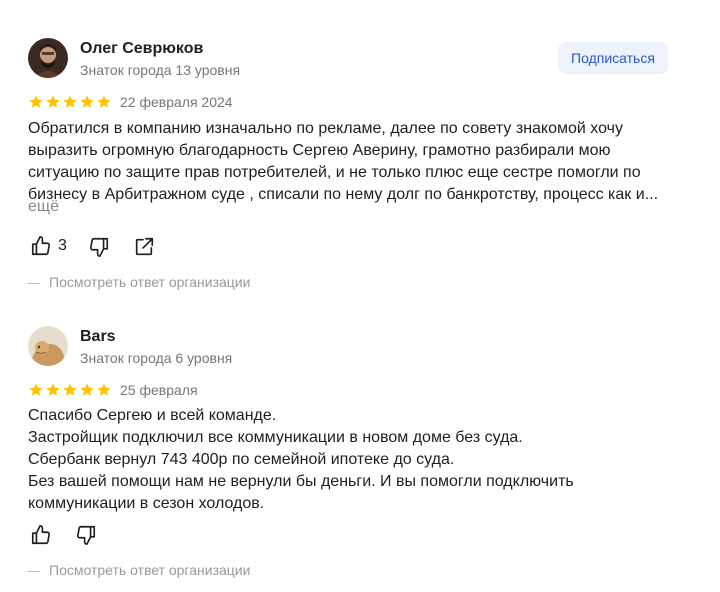 The image size is (720, 592). What do you see at coordinates (98, 337) in the screenshot?
I see `author-name: Bars` at bounding box center [98, 337].